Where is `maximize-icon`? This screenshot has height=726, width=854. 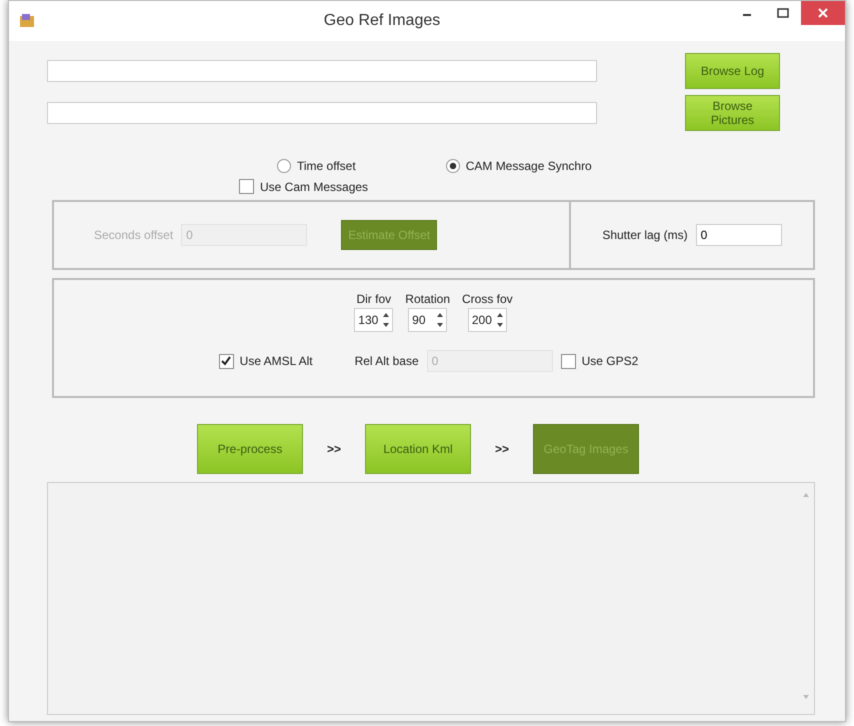
maximize-icon is located at coordinates (783, 13).